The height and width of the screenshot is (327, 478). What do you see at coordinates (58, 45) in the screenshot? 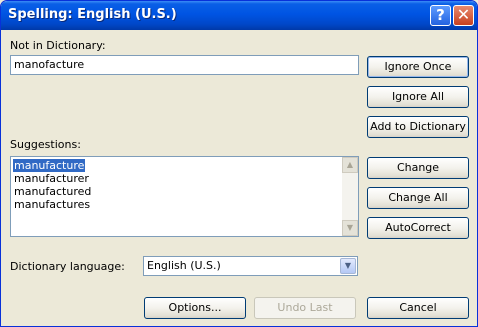
I see `not-in-dictionary-label: Not in Dictionary:` at bounding box center [58, 45].